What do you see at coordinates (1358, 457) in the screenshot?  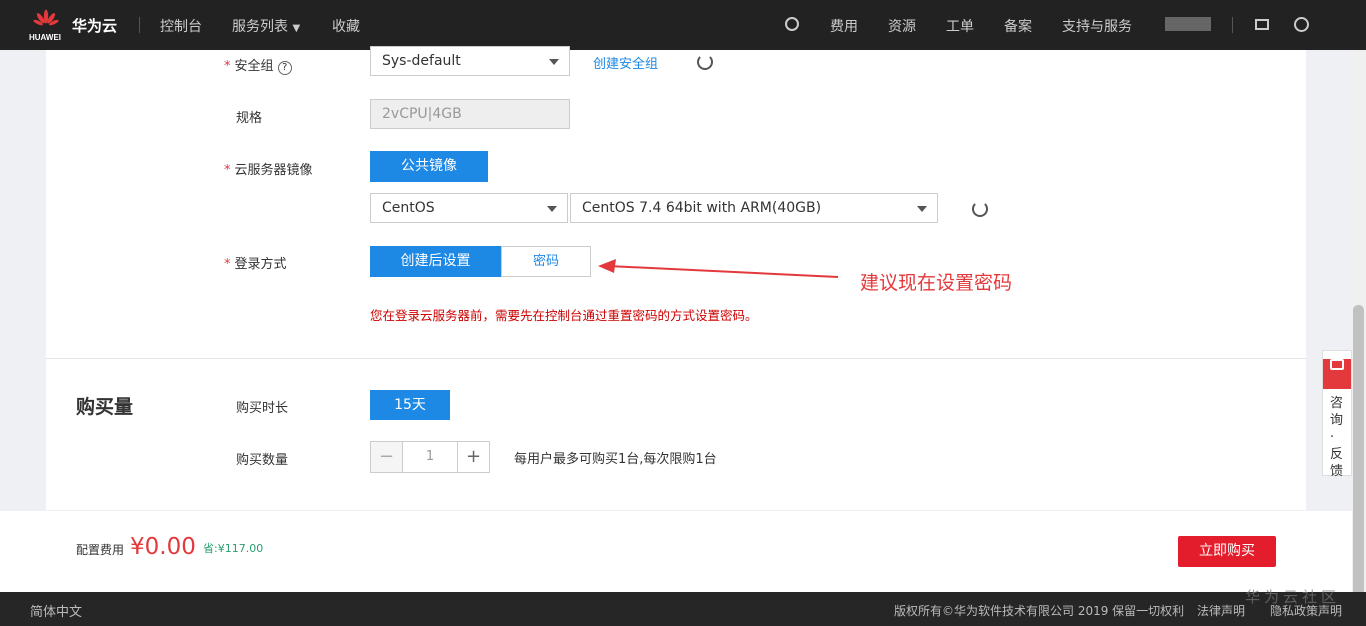 I see `scrollbar-thumb` at bounding box center [1358, 457].